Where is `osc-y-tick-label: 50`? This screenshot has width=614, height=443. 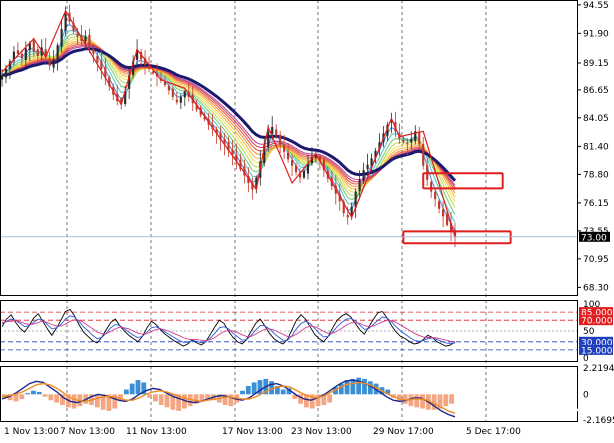 osc-y-tick-label: 50 is located at coordinates (589, 332).